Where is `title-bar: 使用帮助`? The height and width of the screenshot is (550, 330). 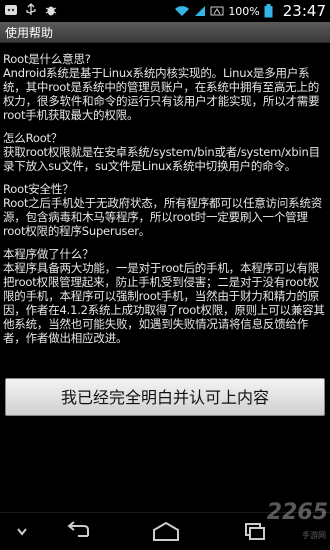 title-bar: 使用帮助 is located at coordinates (165, 32).